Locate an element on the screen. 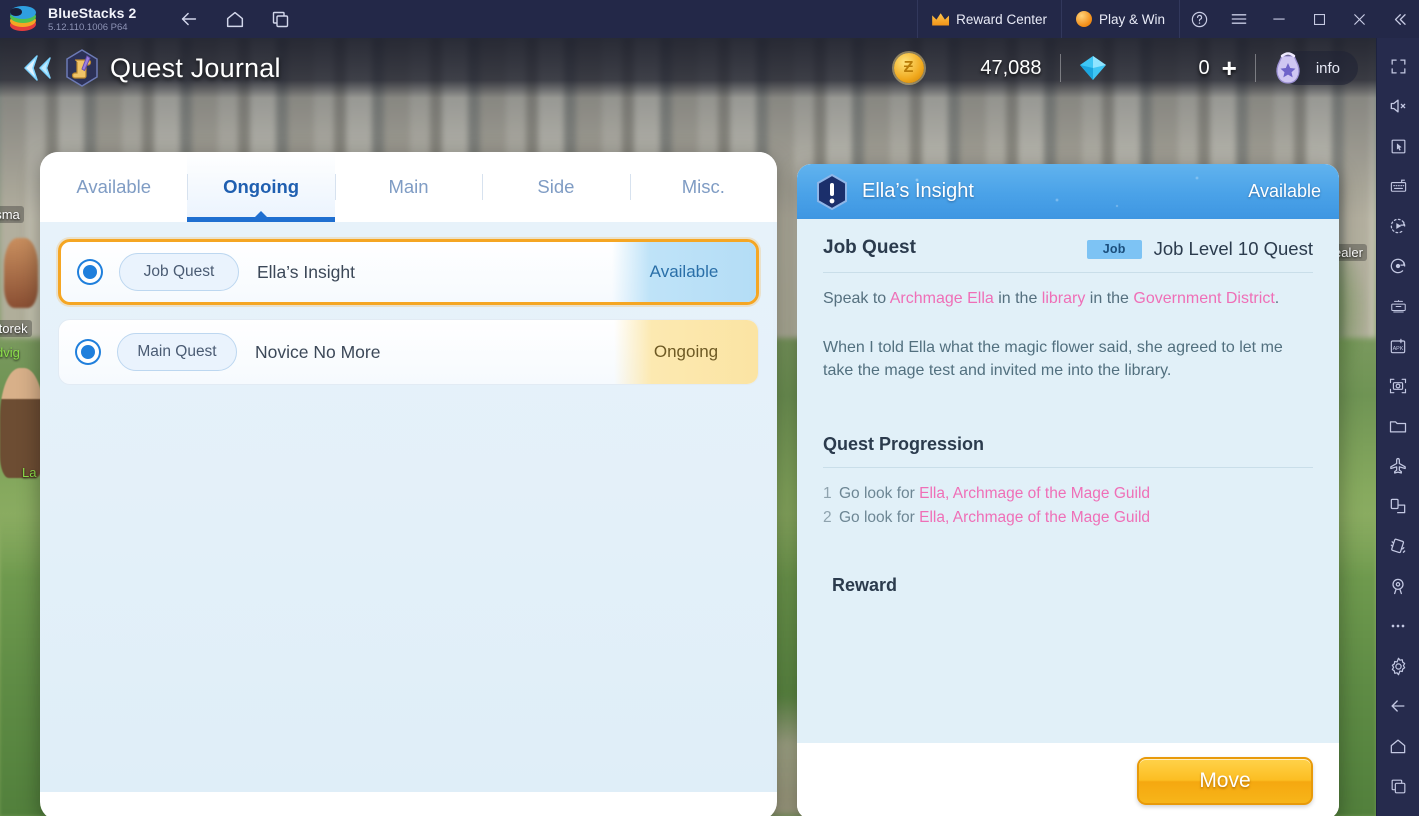 The width and height of the screenshot is (1419, 816). crown-icon is located at coordinates (940, 19).